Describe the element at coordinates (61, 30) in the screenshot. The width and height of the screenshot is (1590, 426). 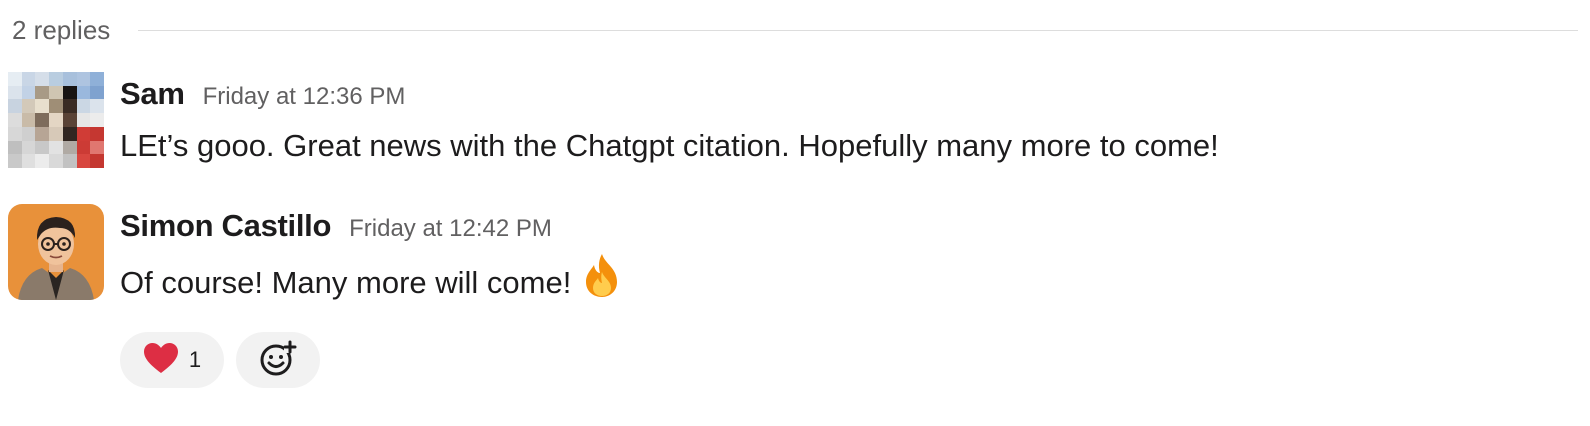
I see `reply-count-link: 2 replies` at that location.